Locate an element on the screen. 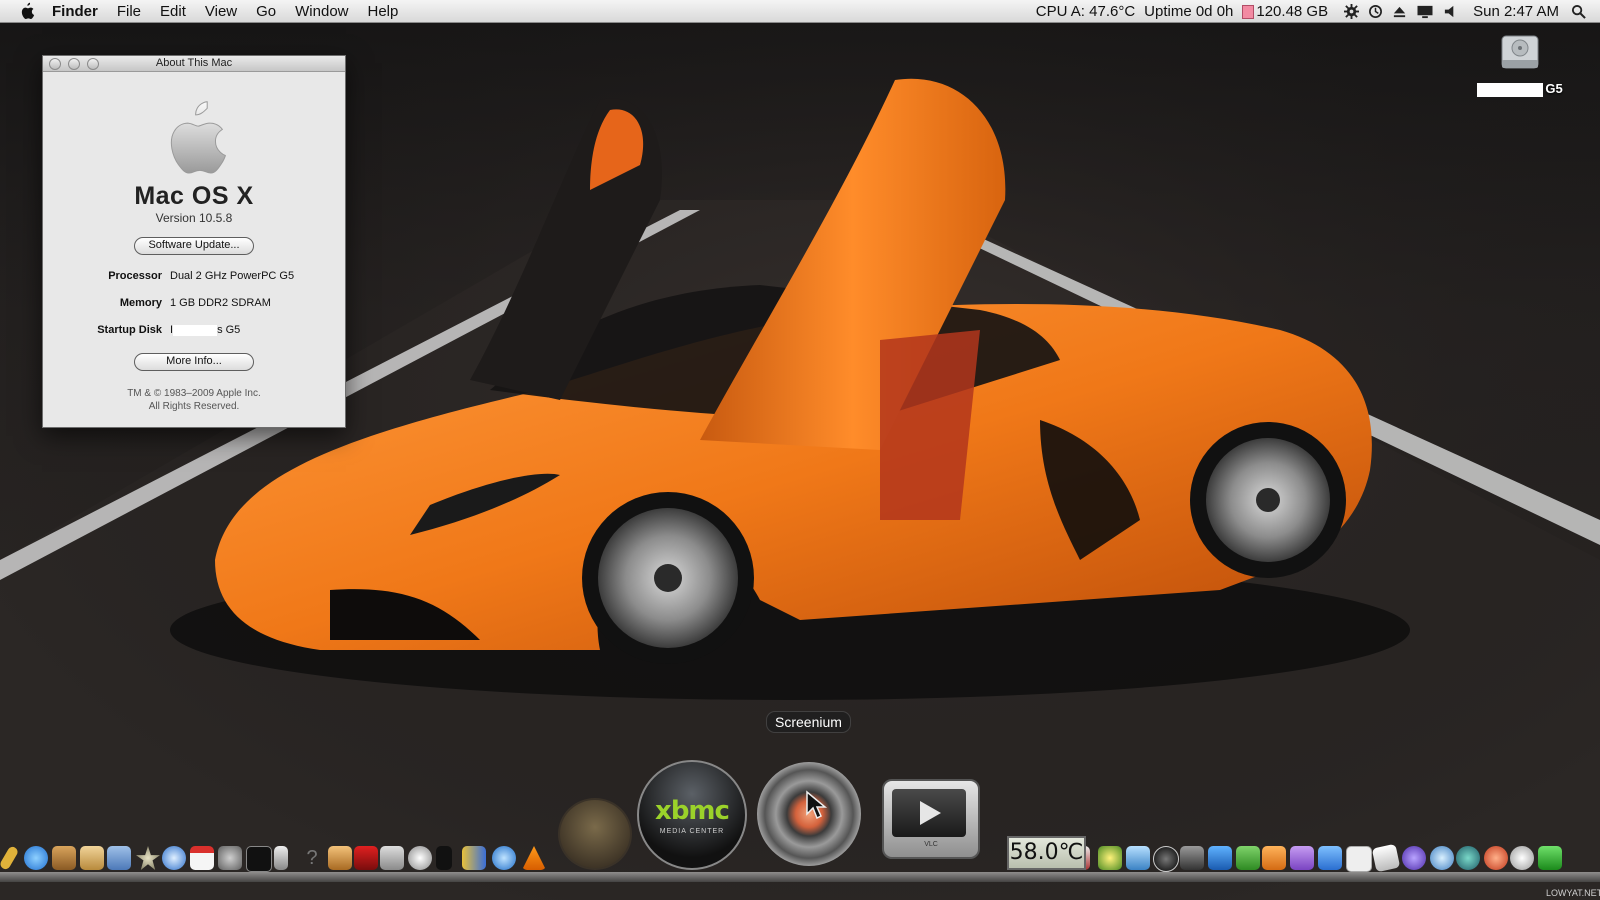  apple-menu-icon is located at coordinates (27, 11).